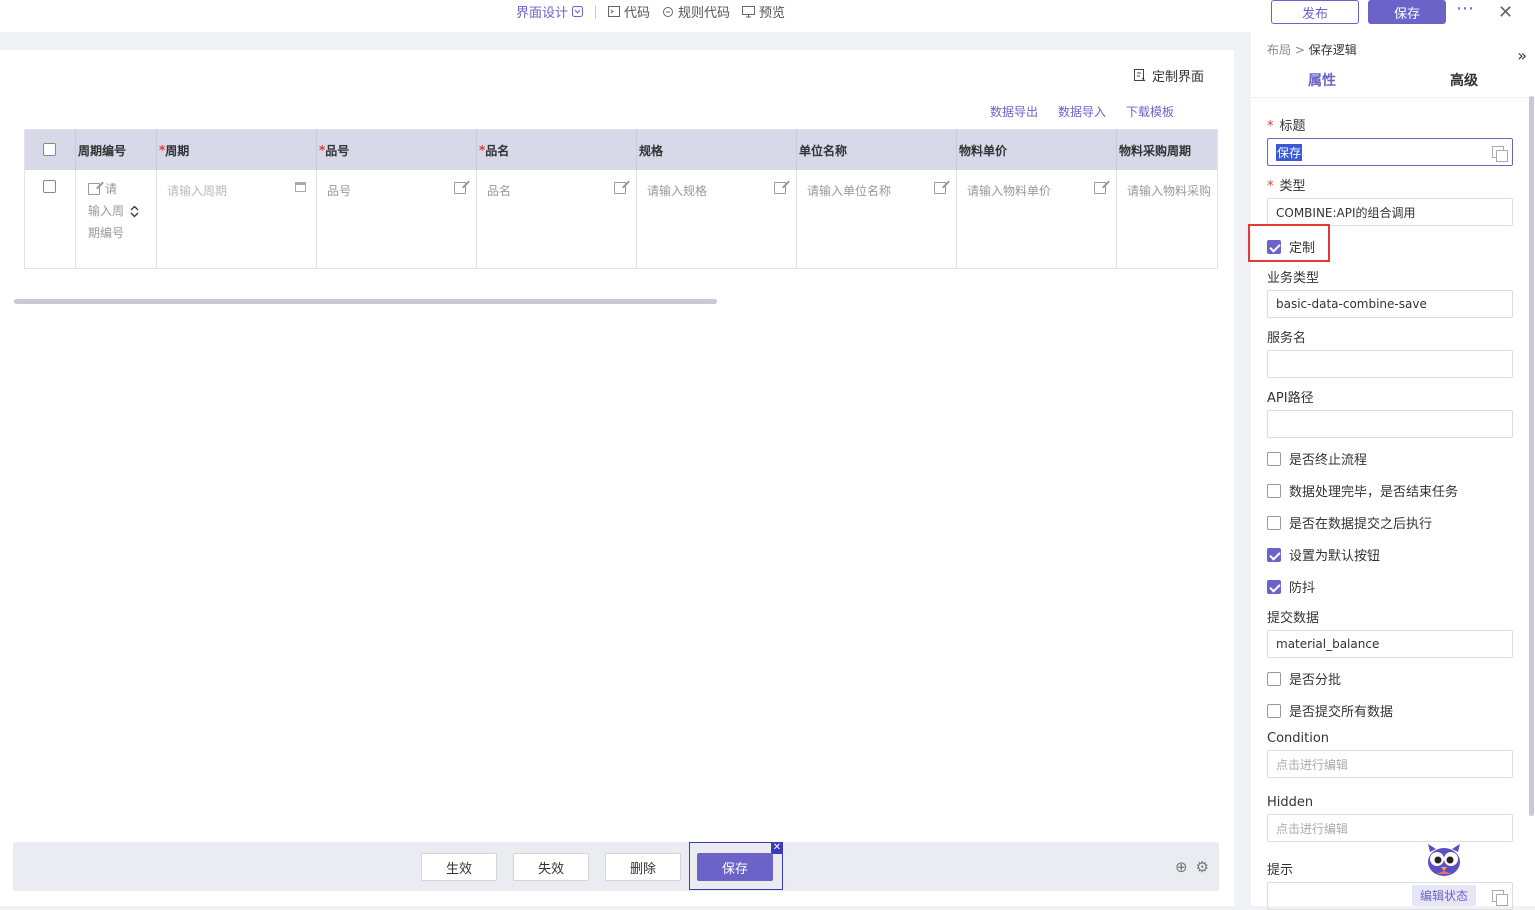 Image resolution: width=1535 pixels, height=910 pixels. Describe the element at coordinates (1444, 860) in the screenshot. I see `owl-assistant-icon` at that location.